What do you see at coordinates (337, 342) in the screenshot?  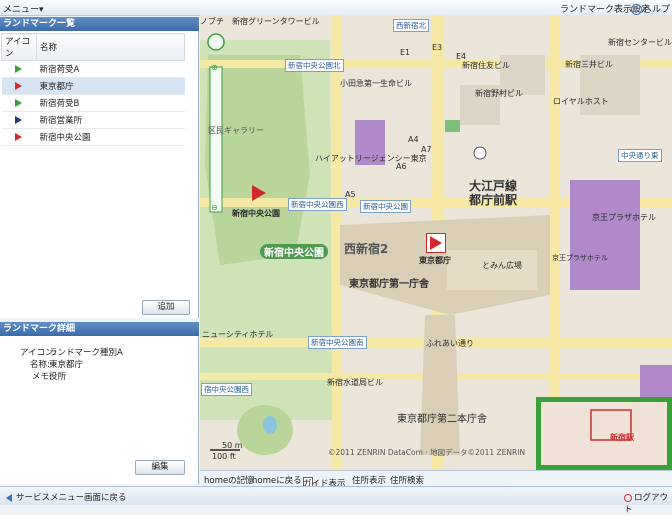 I see `map-label: 新宿中央公園南` at bounding box center [337, 342].